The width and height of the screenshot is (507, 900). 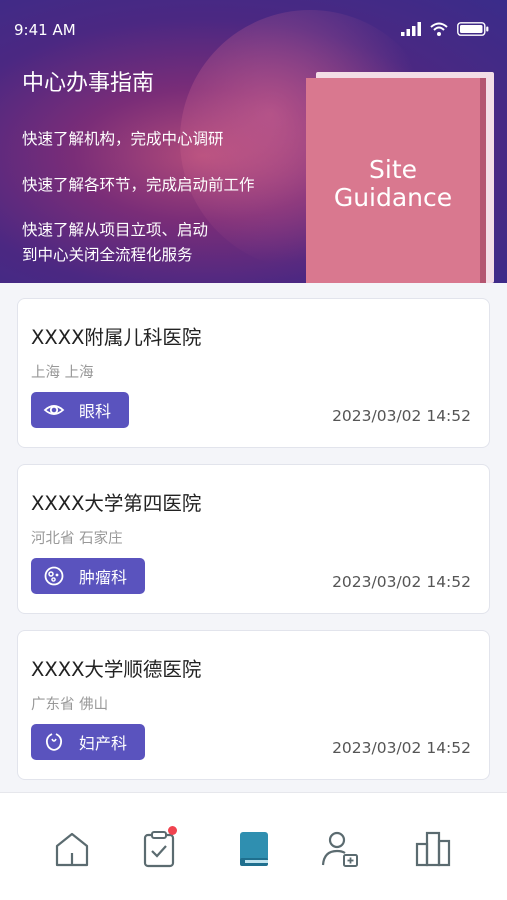 I want to click on wifi-icon, so click(x=439, y=29).